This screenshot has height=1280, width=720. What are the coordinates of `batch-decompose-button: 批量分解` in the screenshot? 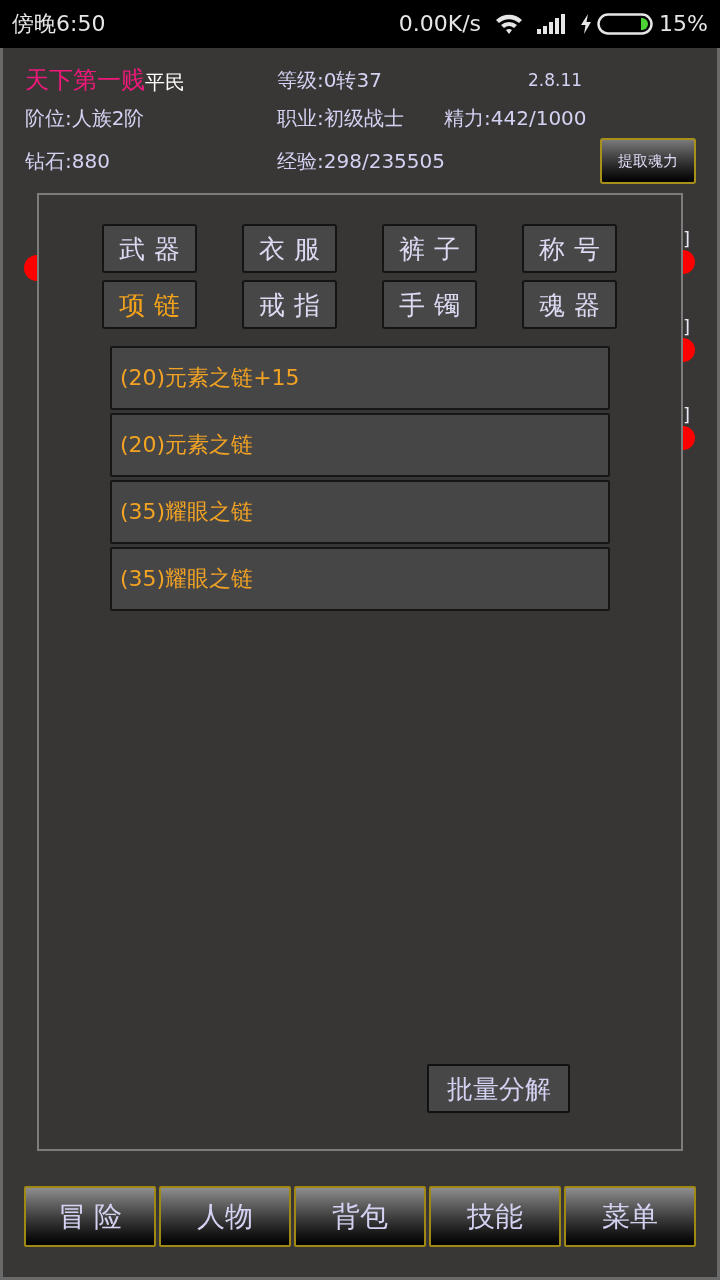 It's located at (498, 1088).